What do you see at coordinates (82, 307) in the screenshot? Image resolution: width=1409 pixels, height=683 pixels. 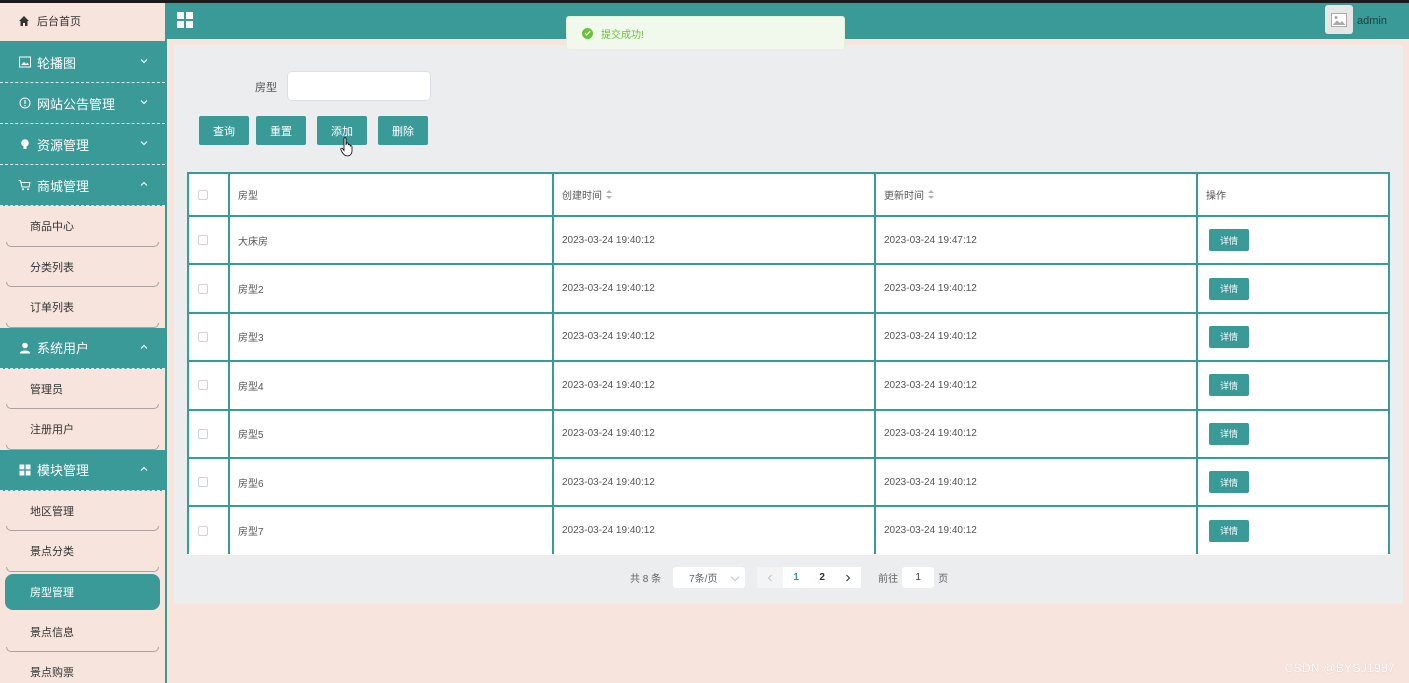 I see `sidebar-item-orders: 订单列表` at bounding box center [82, 307].